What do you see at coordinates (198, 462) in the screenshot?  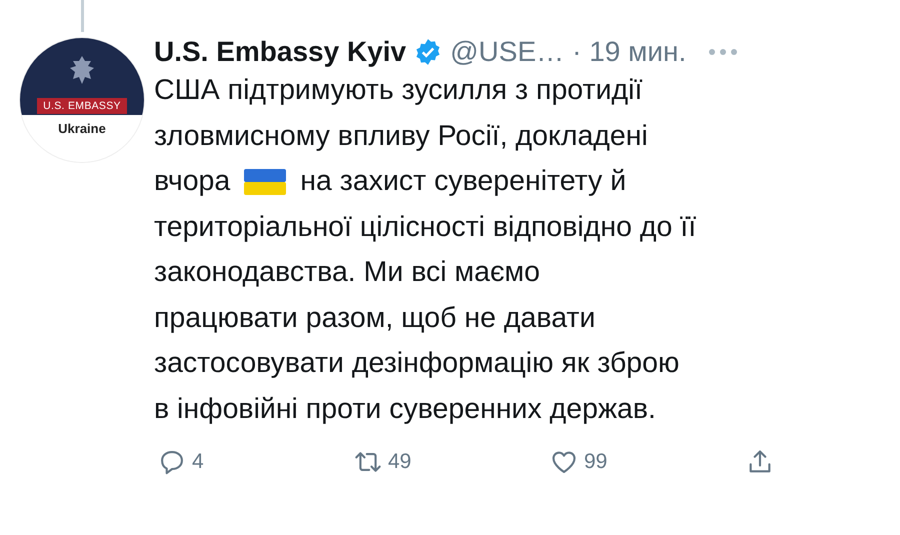 I see `action-count: 4` at bounding box center [198, 462].